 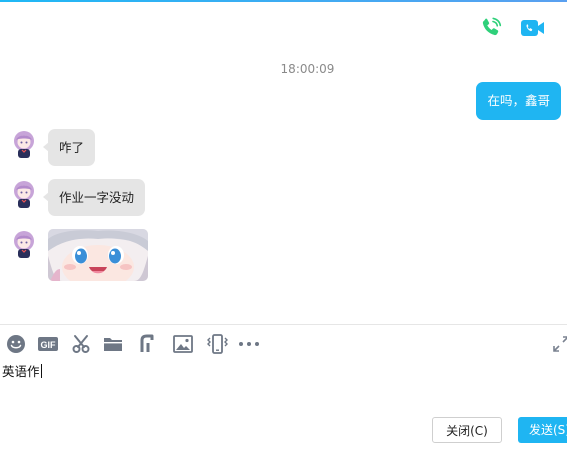 I want to click on input-divider, so click(x=283, y=324).